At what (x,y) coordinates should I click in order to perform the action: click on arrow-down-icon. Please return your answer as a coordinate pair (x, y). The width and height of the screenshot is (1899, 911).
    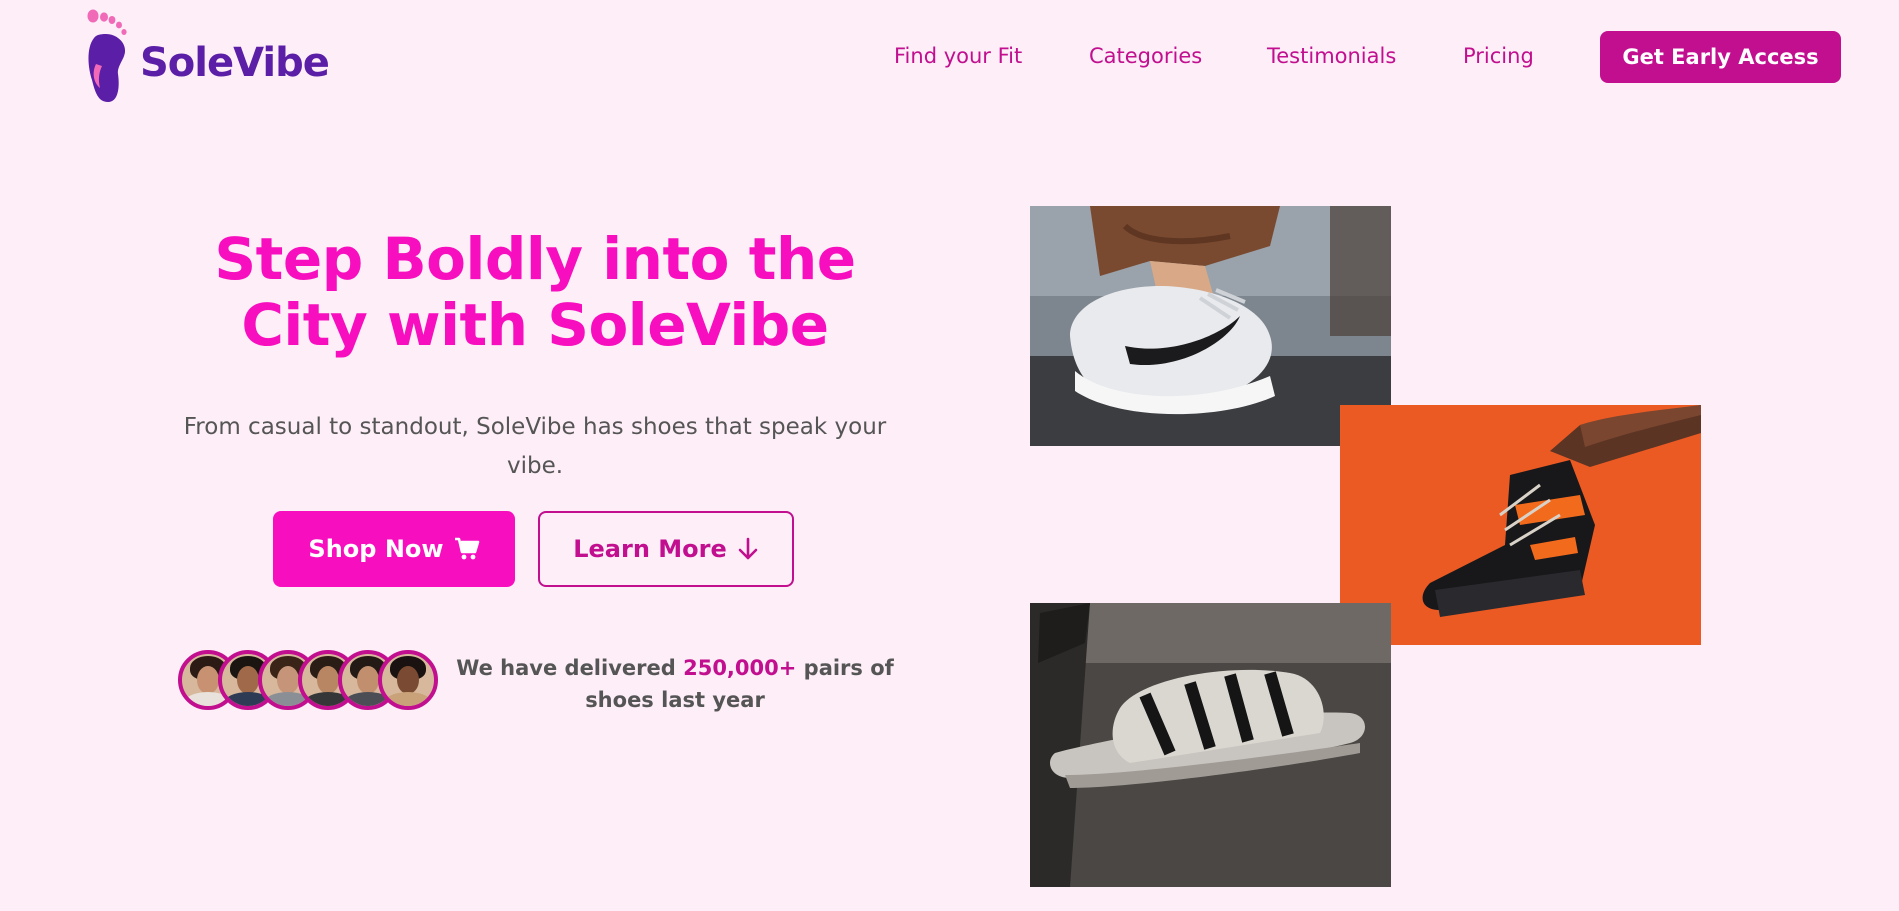
    Looking at the image, I should click on (748, 549).